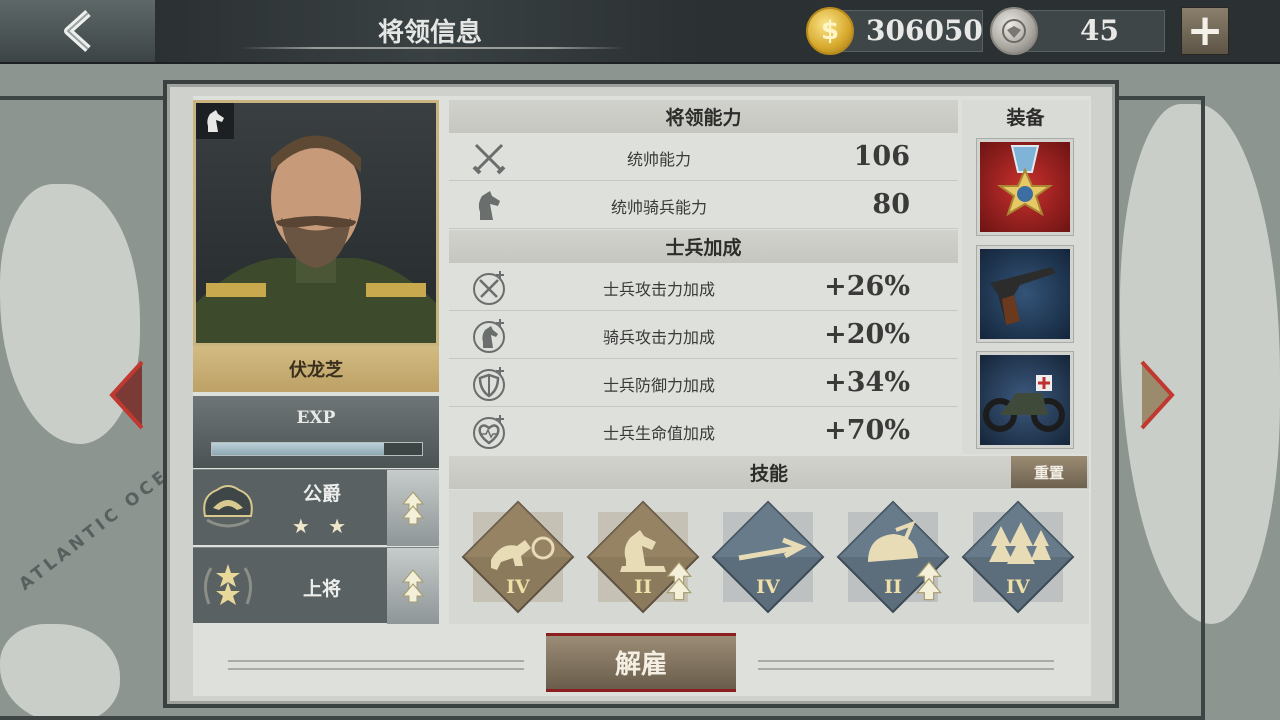  What do you see at coordinates (429, 33) in the screenshot?
I see `page-title: 将领信息` at bounding box center [429, 33].